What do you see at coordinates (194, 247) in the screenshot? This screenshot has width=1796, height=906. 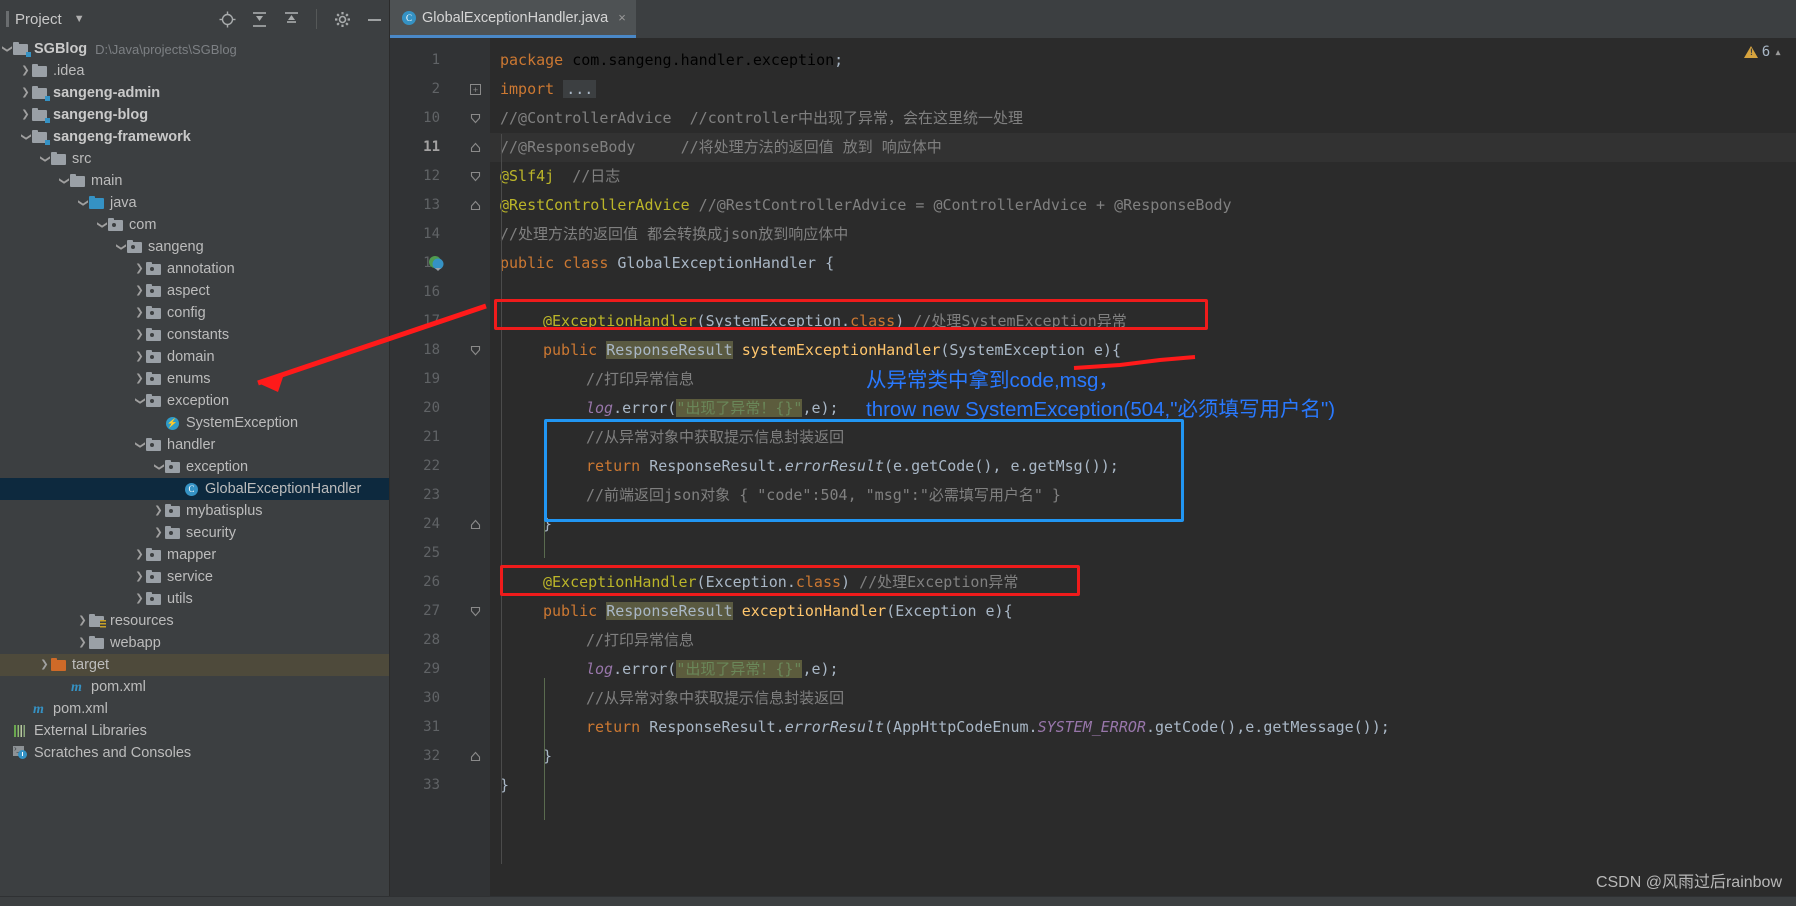 I see `tree-item-sangeng: ❯ sangeng` at bounding box center [194, 247].